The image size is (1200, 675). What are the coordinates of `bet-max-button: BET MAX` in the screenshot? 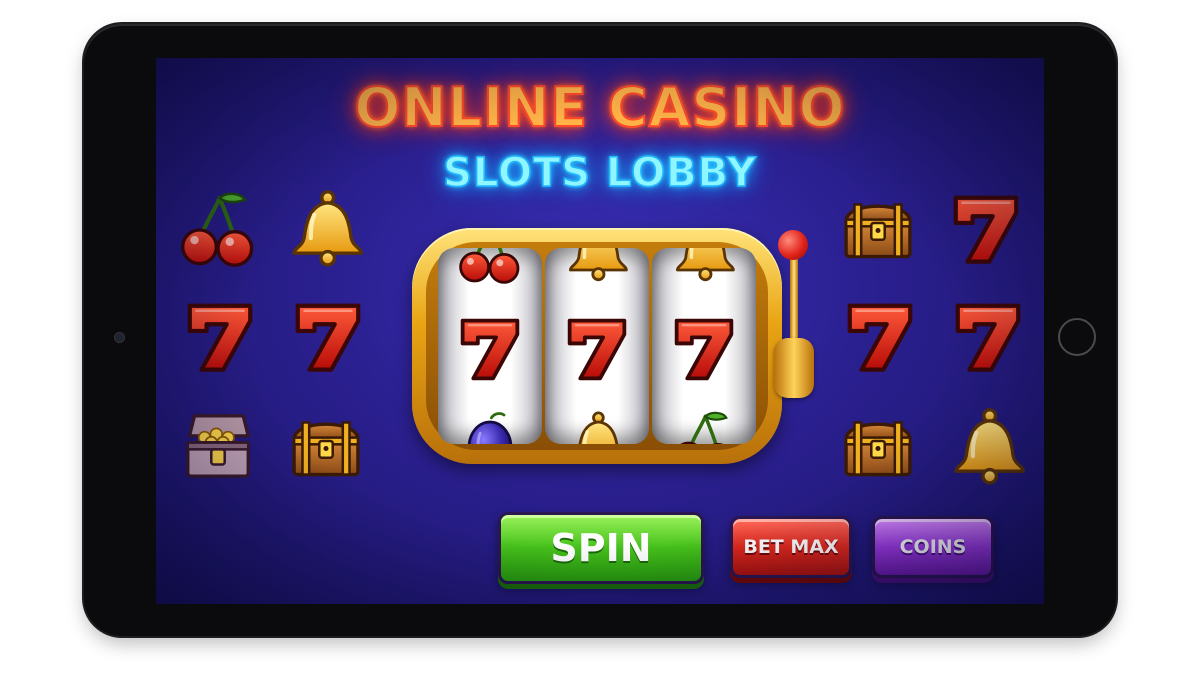 It's located at (791, 547).